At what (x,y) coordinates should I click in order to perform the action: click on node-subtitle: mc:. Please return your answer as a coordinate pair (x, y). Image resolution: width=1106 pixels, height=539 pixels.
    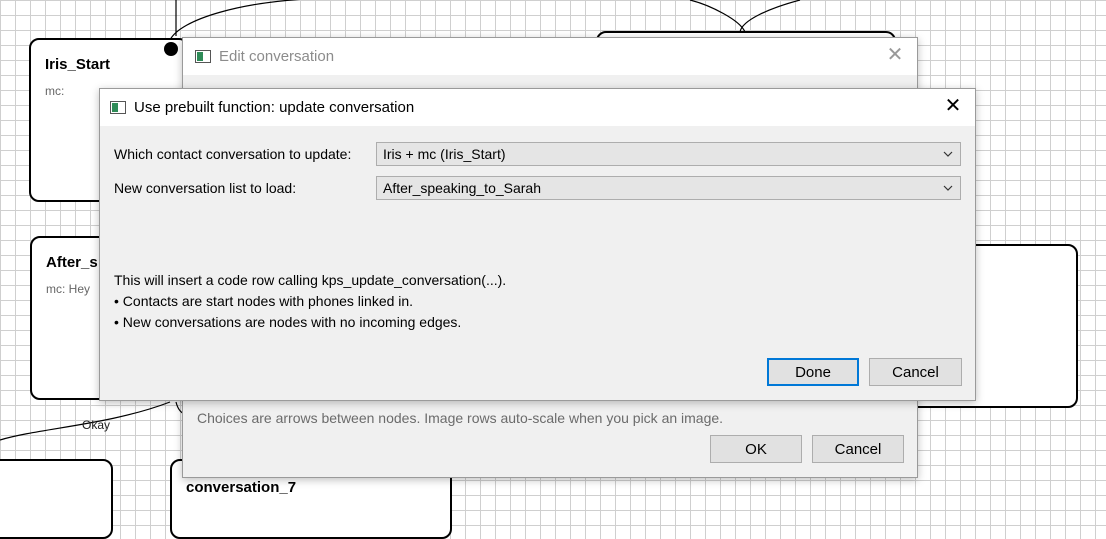
    Looking at the image, I should click on (55, 91).